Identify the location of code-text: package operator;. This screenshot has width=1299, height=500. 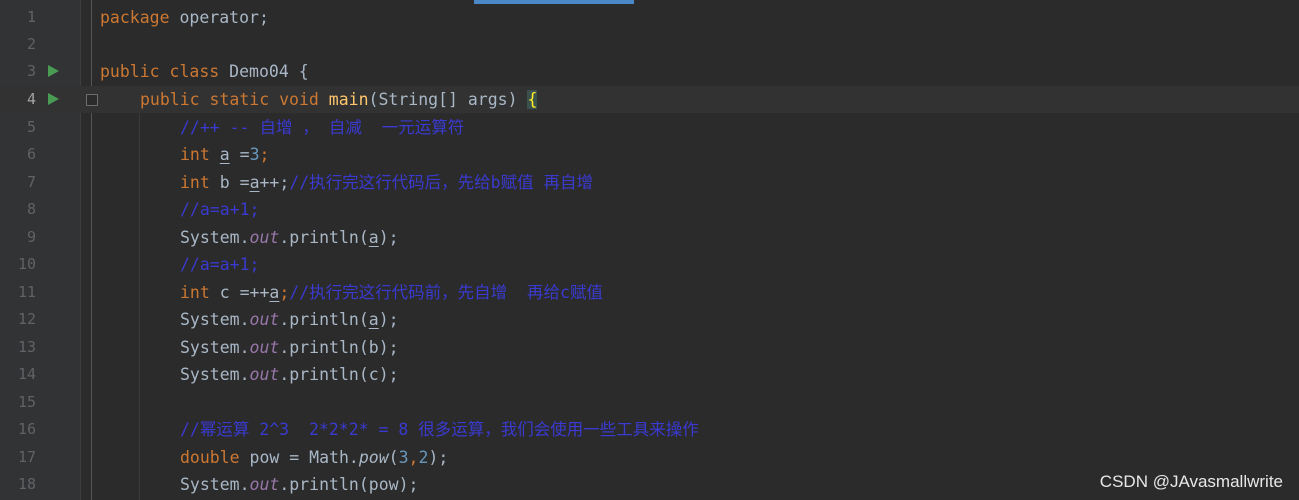
(184, 17).